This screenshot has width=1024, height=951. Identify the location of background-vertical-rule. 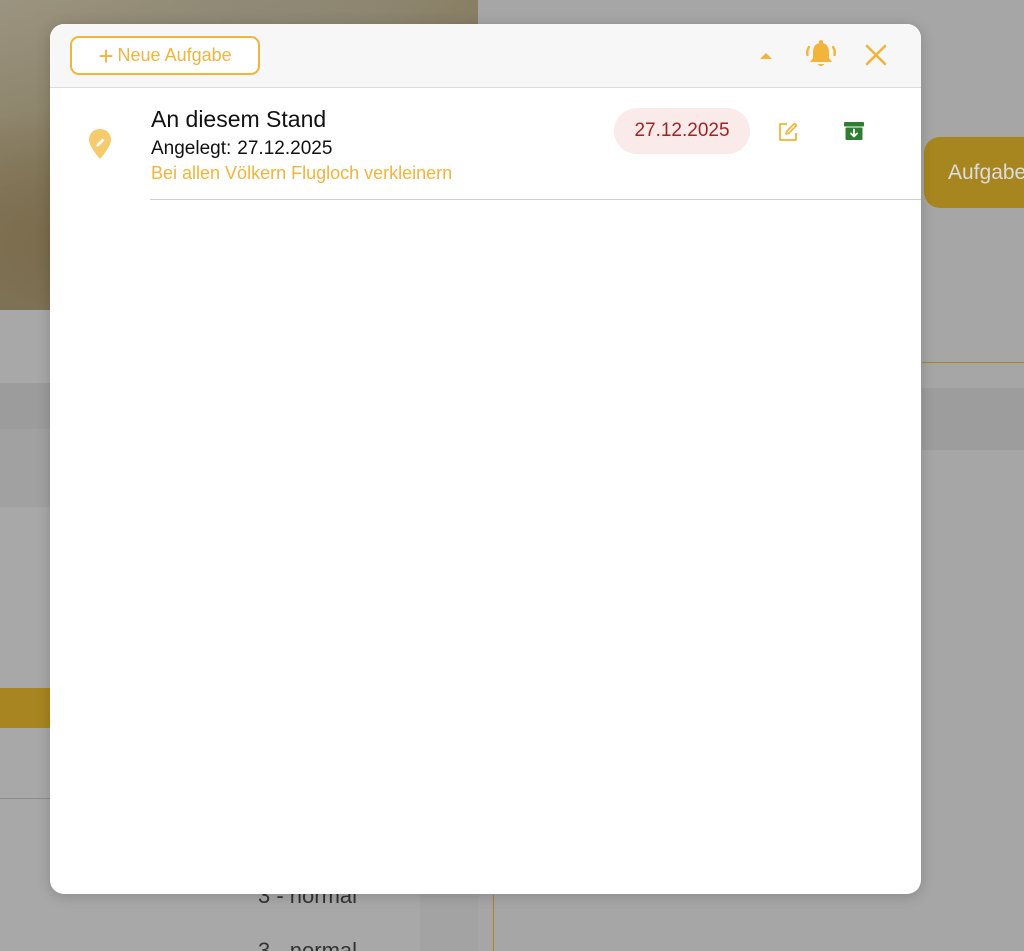
(493, 923).